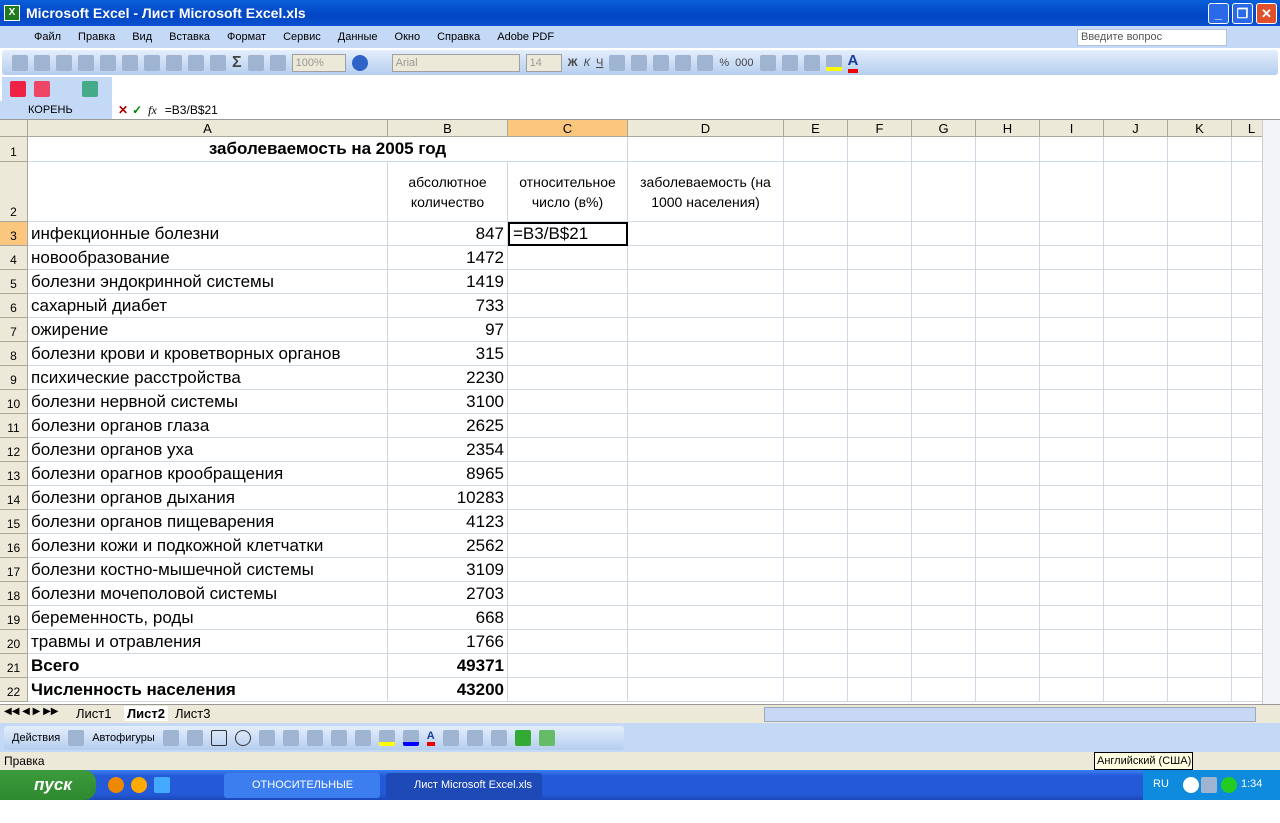  Describe the element at coordinates (20, 62) in the screenshot. I see `new-icon` at that location.